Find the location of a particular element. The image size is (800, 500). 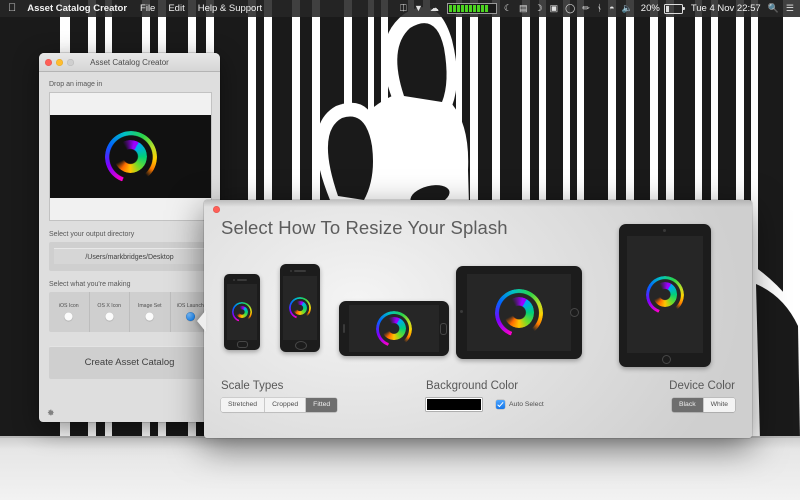

gear-icon is located at coordinates (50, 412).